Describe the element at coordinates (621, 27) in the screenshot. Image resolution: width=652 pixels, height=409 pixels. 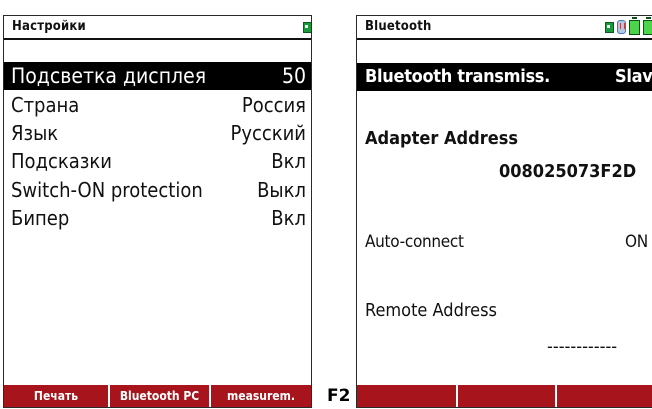
I see `bluetooth-icon` at that location.